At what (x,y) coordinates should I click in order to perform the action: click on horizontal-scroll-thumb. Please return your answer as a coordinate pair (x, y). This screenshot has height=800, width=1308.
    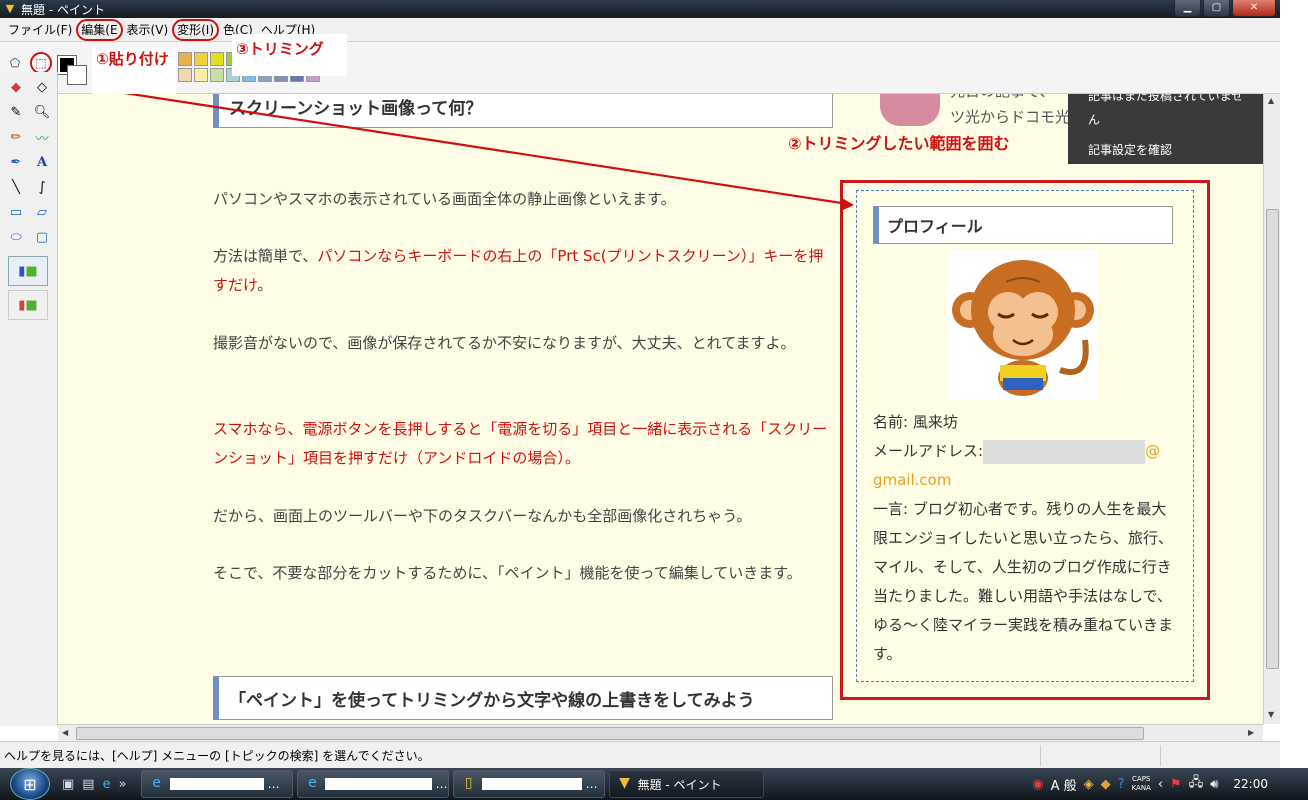
    Looking at the image, I should click on (610, 733).